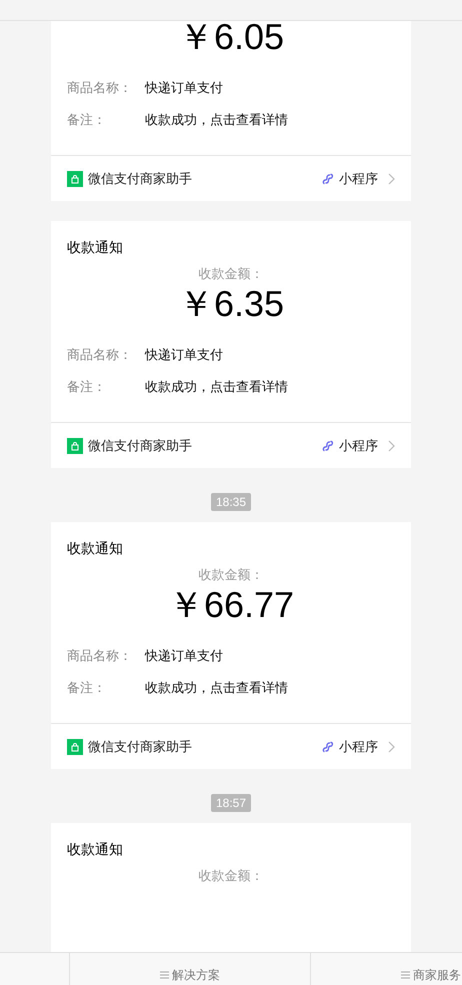 This screenshot has width=462, height=985. What do you see at coordinates (386, 969) in the screenshot?
I see `menu-tab: 商家服务` at bounding box center [386, 969].